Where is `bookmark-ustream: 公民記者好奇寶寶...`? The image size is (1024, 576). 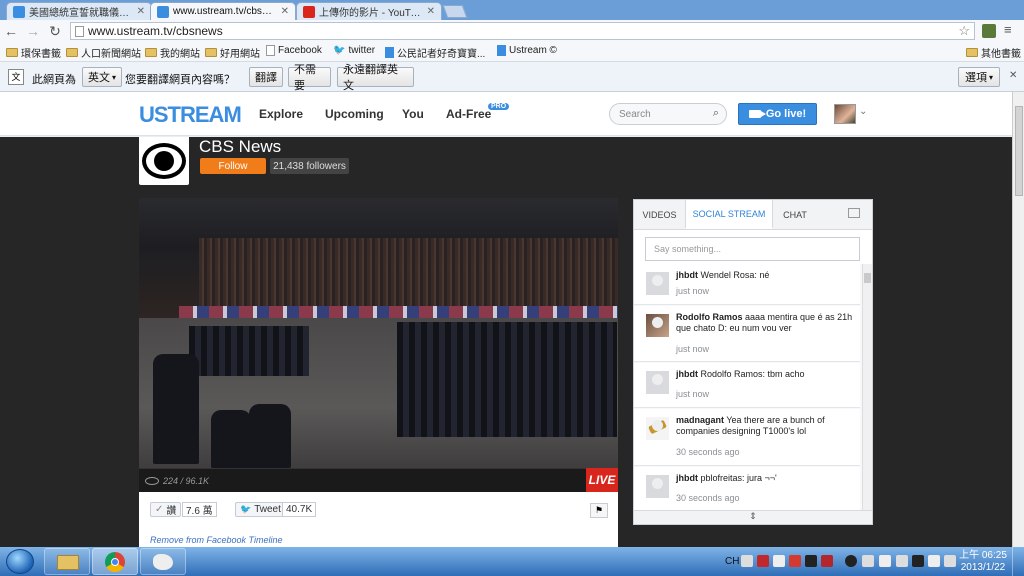
bookmark-ustream: 公民記者好奇寶寶... is located at coordinates (435, 52).